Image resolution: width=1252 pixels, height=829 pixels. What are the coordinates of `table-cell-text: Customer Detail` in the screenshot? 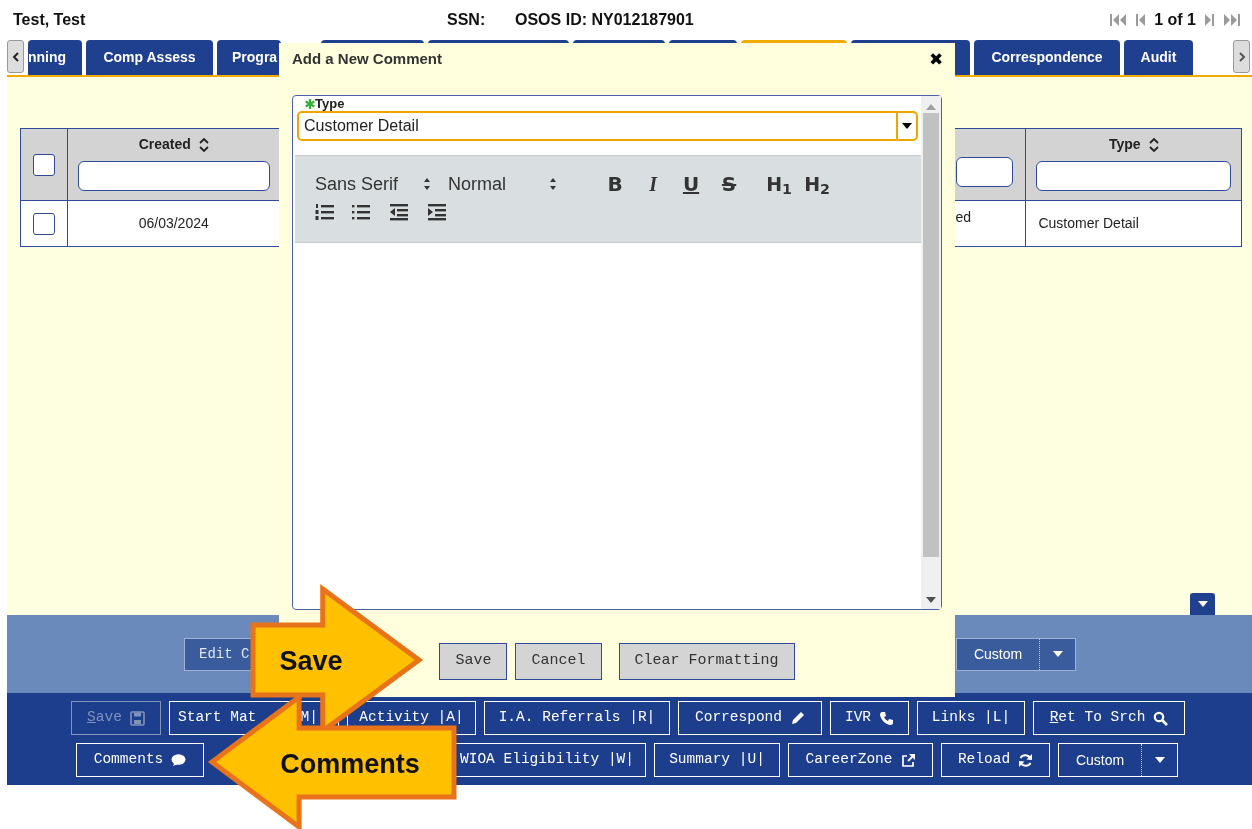 It's located at (1088, 223).